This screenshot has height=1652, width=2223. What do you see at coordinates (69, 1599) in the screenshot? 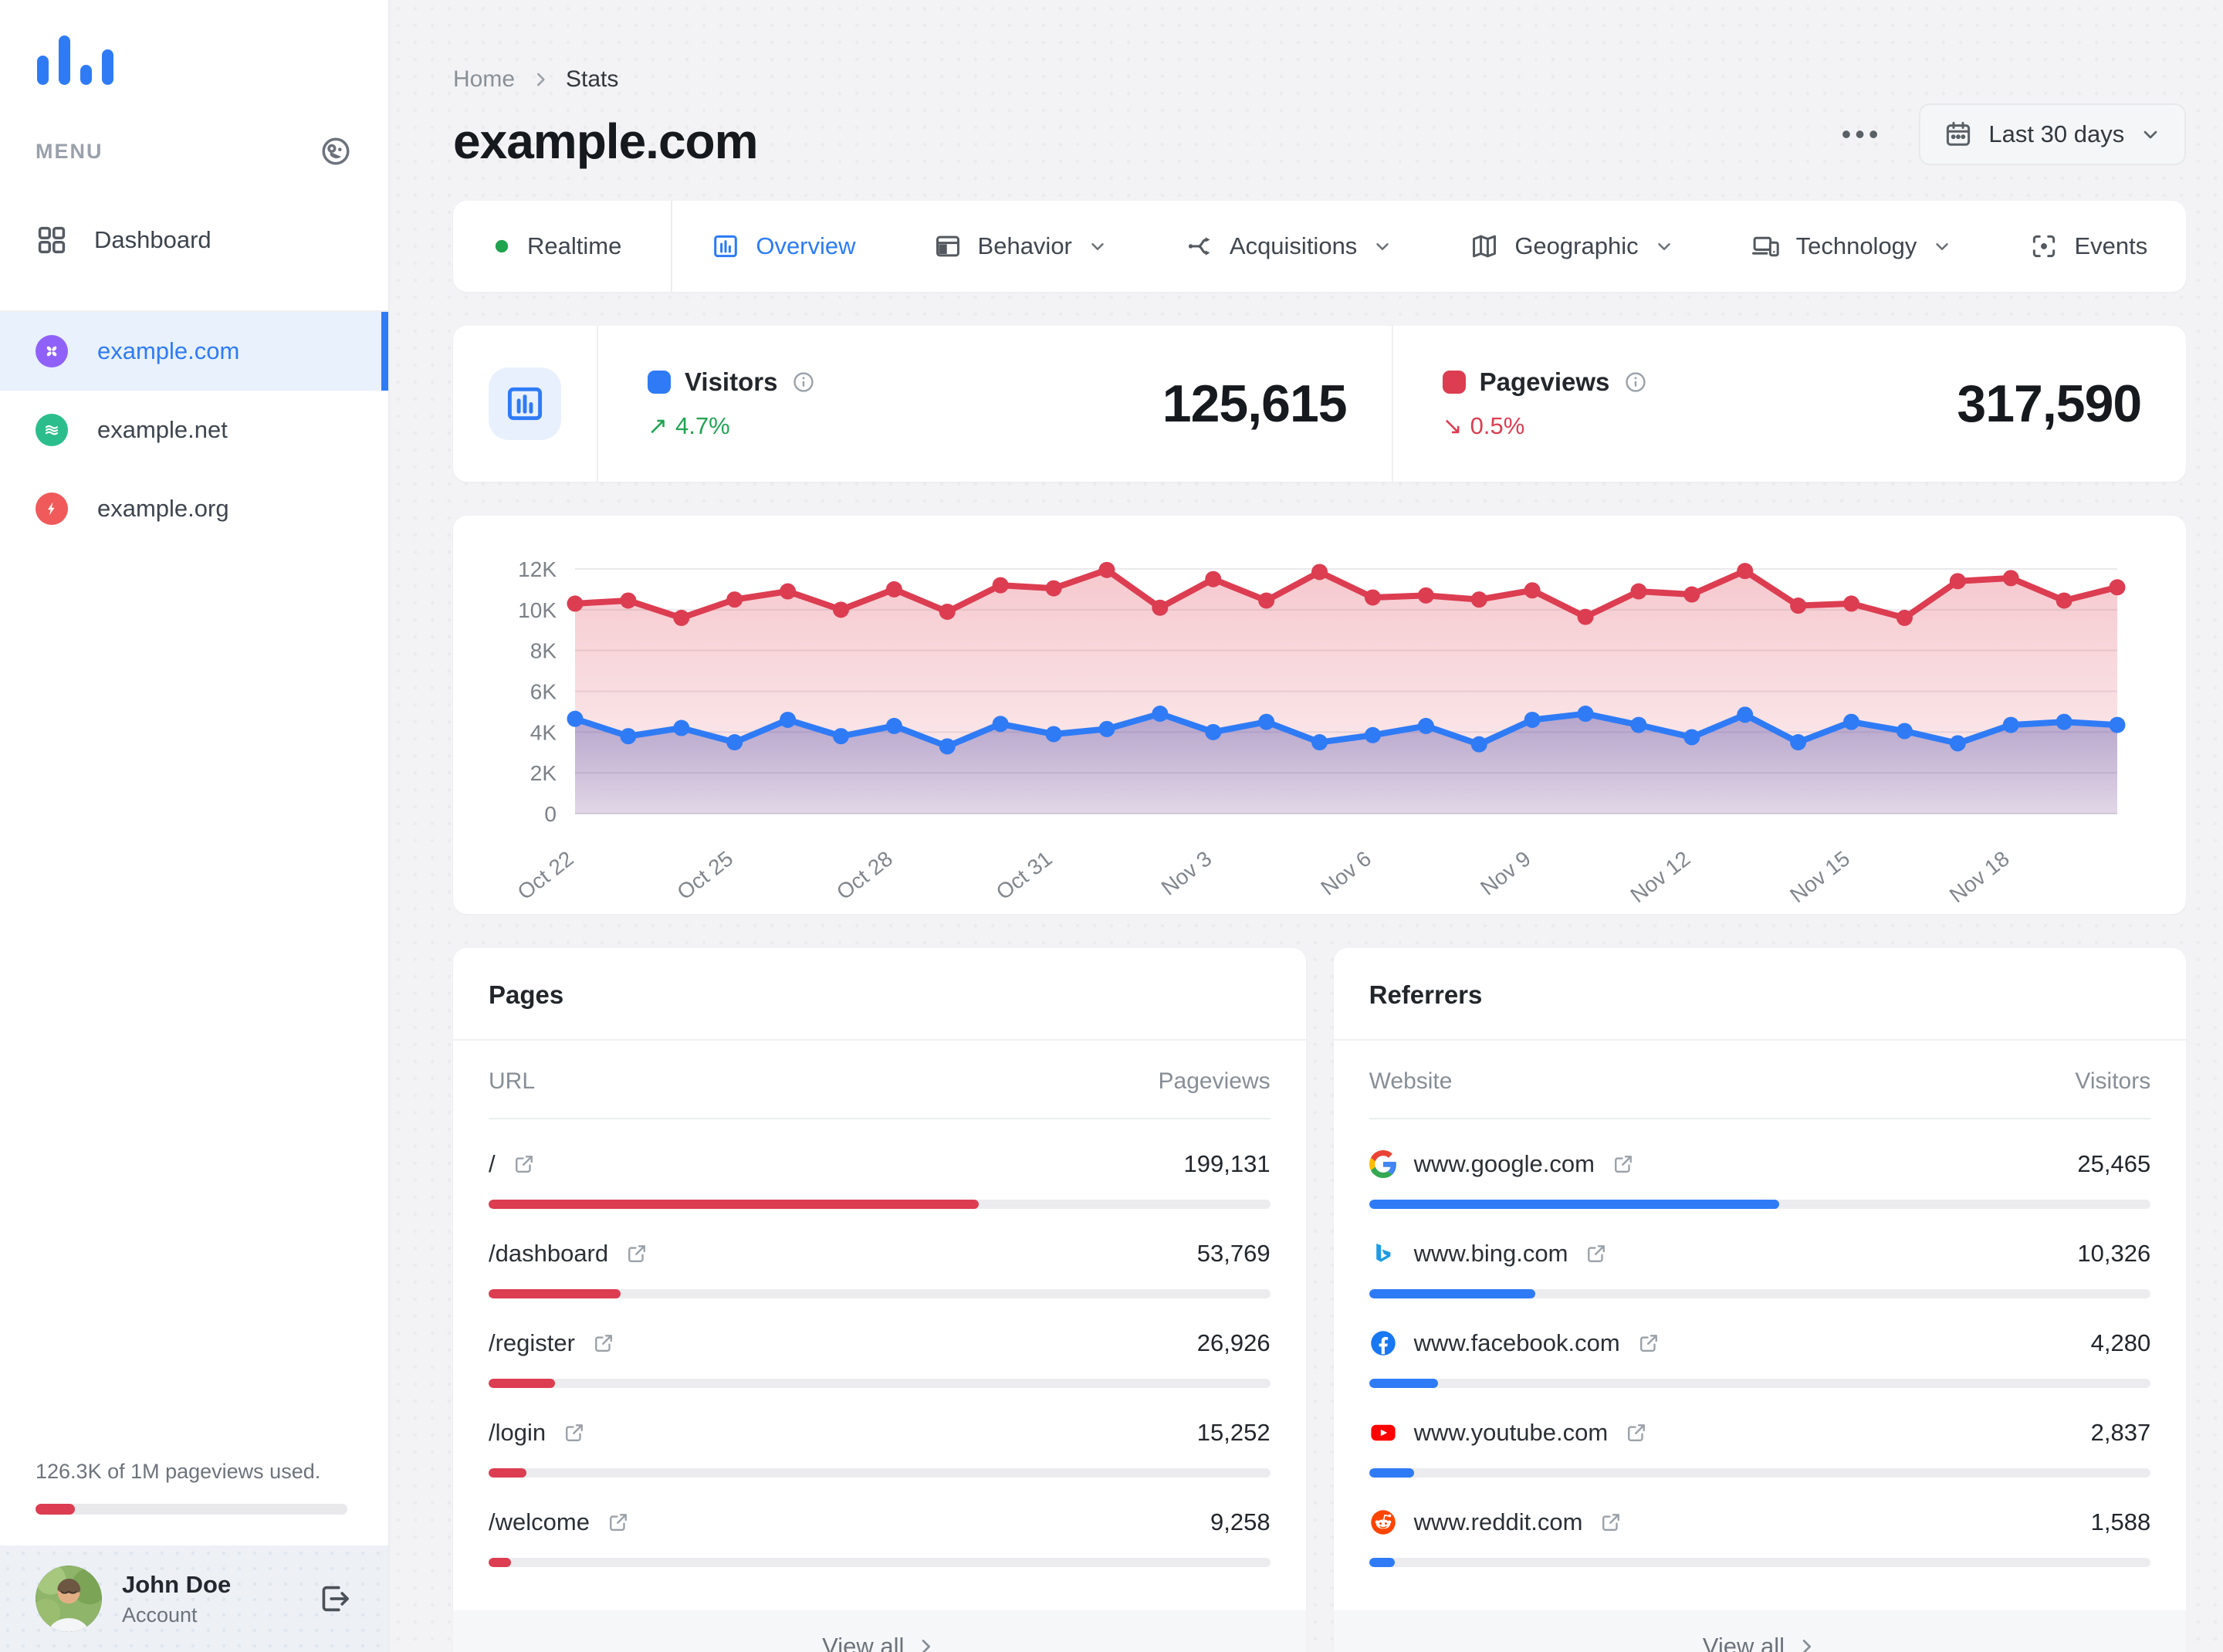
I see `avatar` at bounding box center [69, 1599].